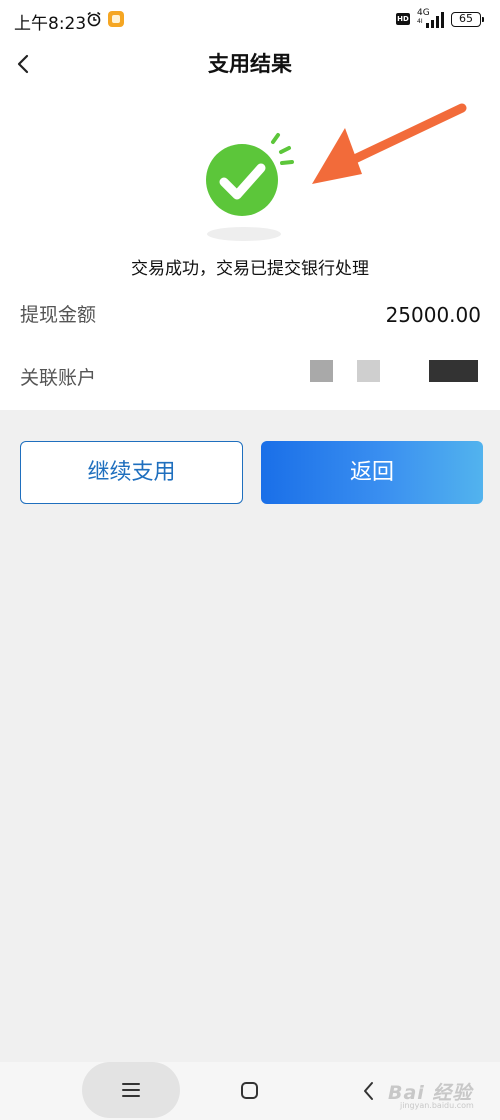 The height and width of the screenshot is (1120, 500). Describe the element at coordinates (58, 378) in the screenshot. I see `account-label: 关联账户` at that location.